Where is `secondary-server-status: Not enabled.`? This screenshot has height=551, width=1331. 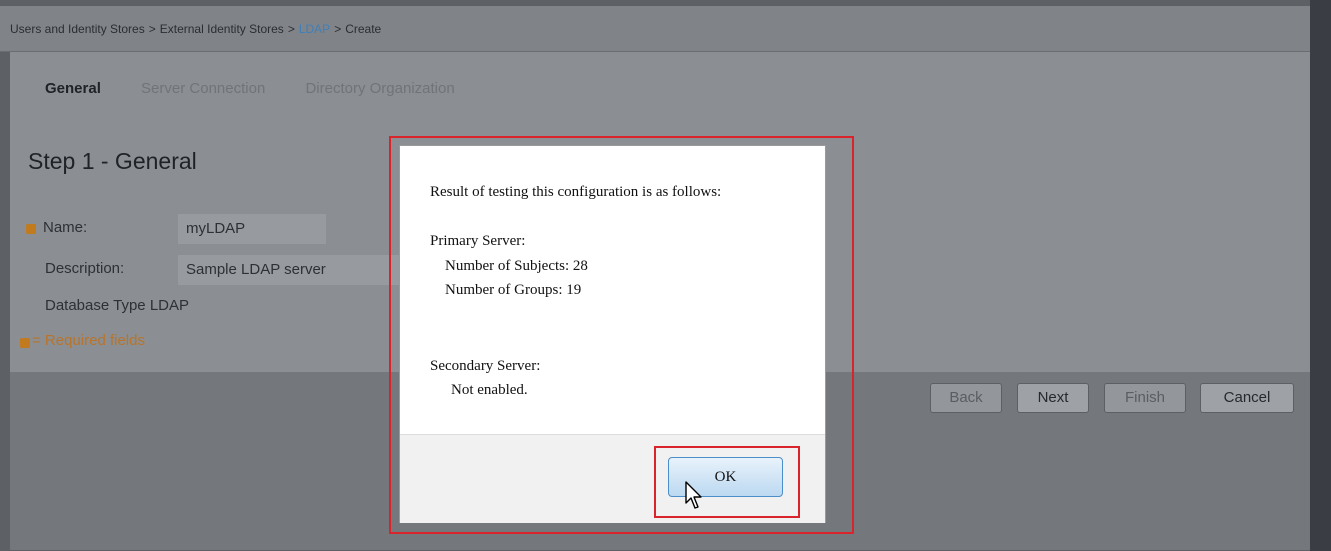 secondary-server-status: Not enabled. is located at coordinates (489, 390).